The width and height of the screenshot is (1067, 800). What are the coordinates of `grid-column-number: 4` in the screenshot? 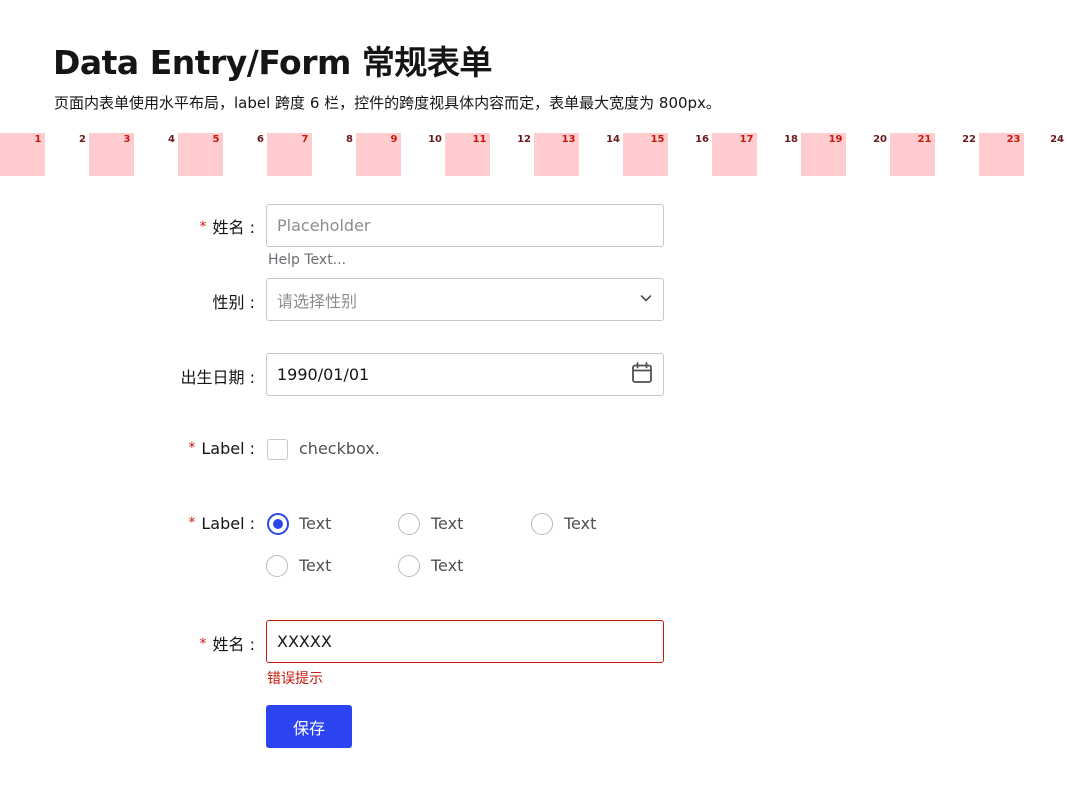 It's located at (171, 139).